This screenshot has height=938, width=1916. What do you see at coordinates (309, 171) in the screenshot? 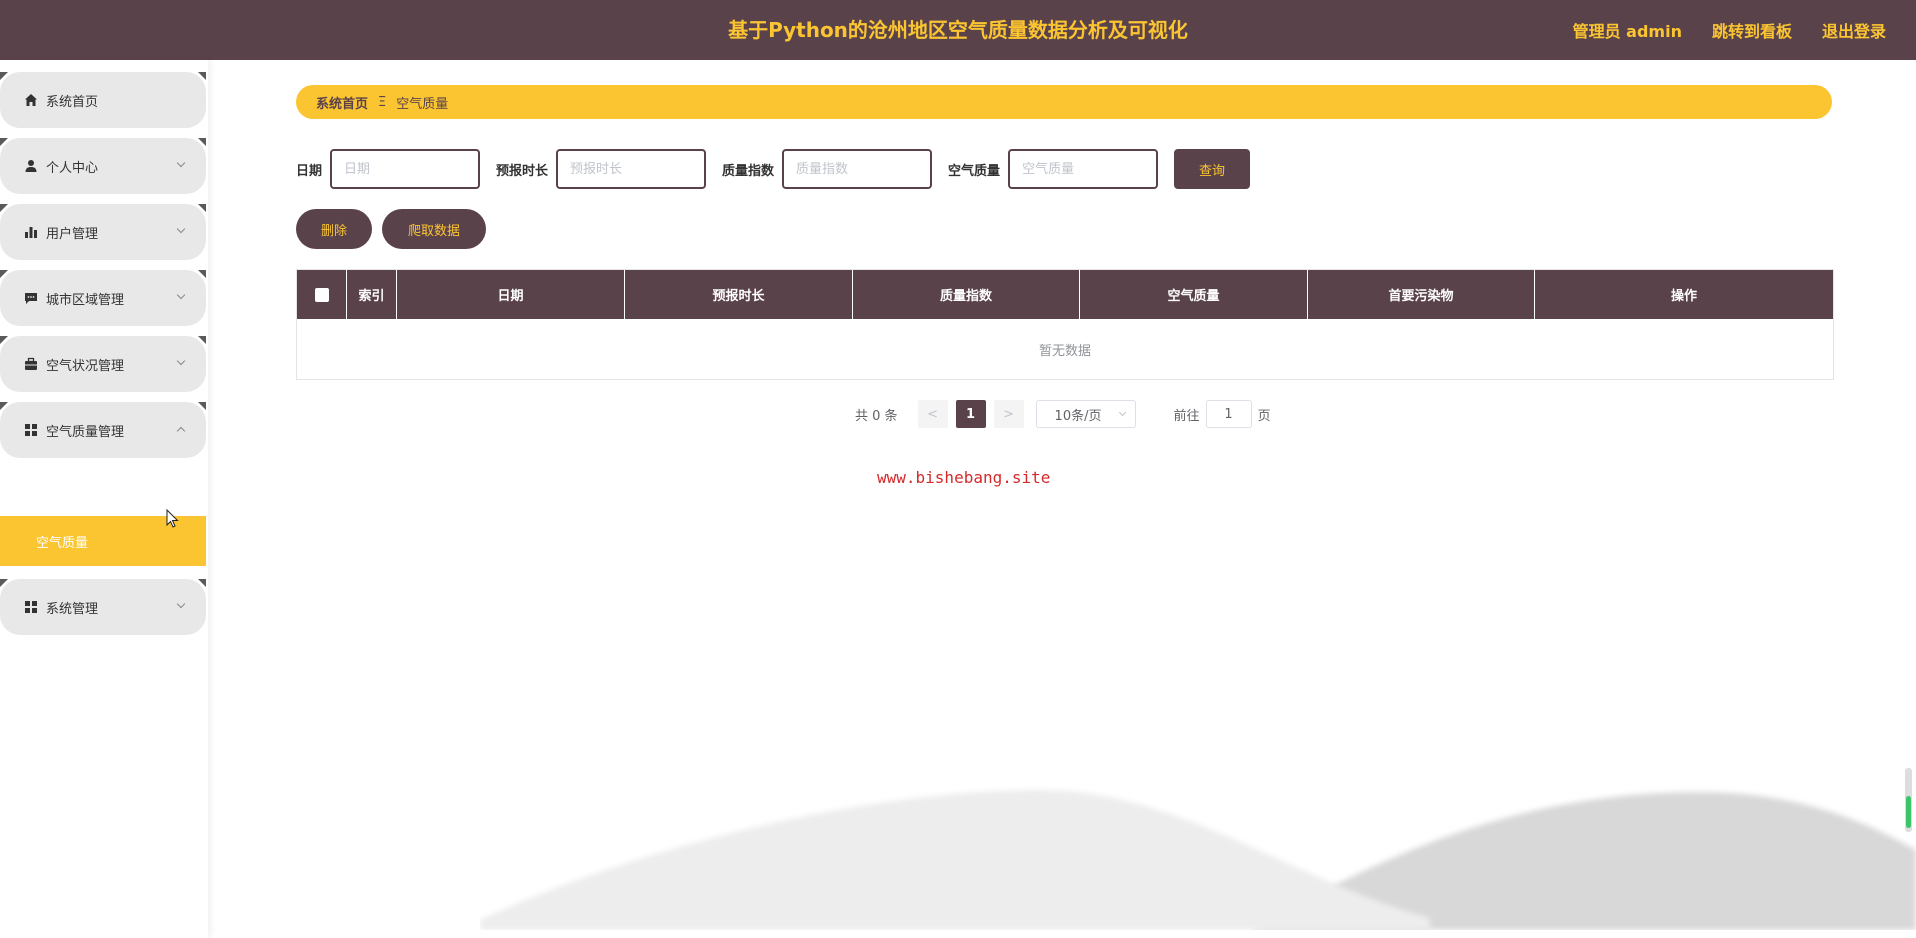
I see `date-label: 日期` at bounding box center [309, 171].